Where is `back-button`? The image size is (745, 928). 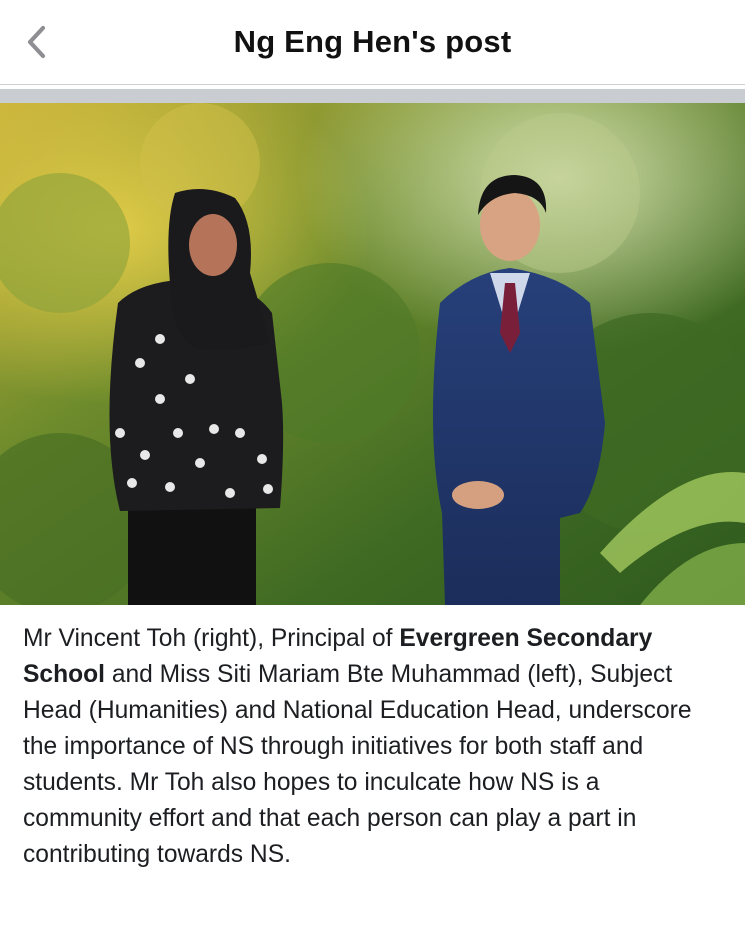
back-button is located at coordinates (36, 42).